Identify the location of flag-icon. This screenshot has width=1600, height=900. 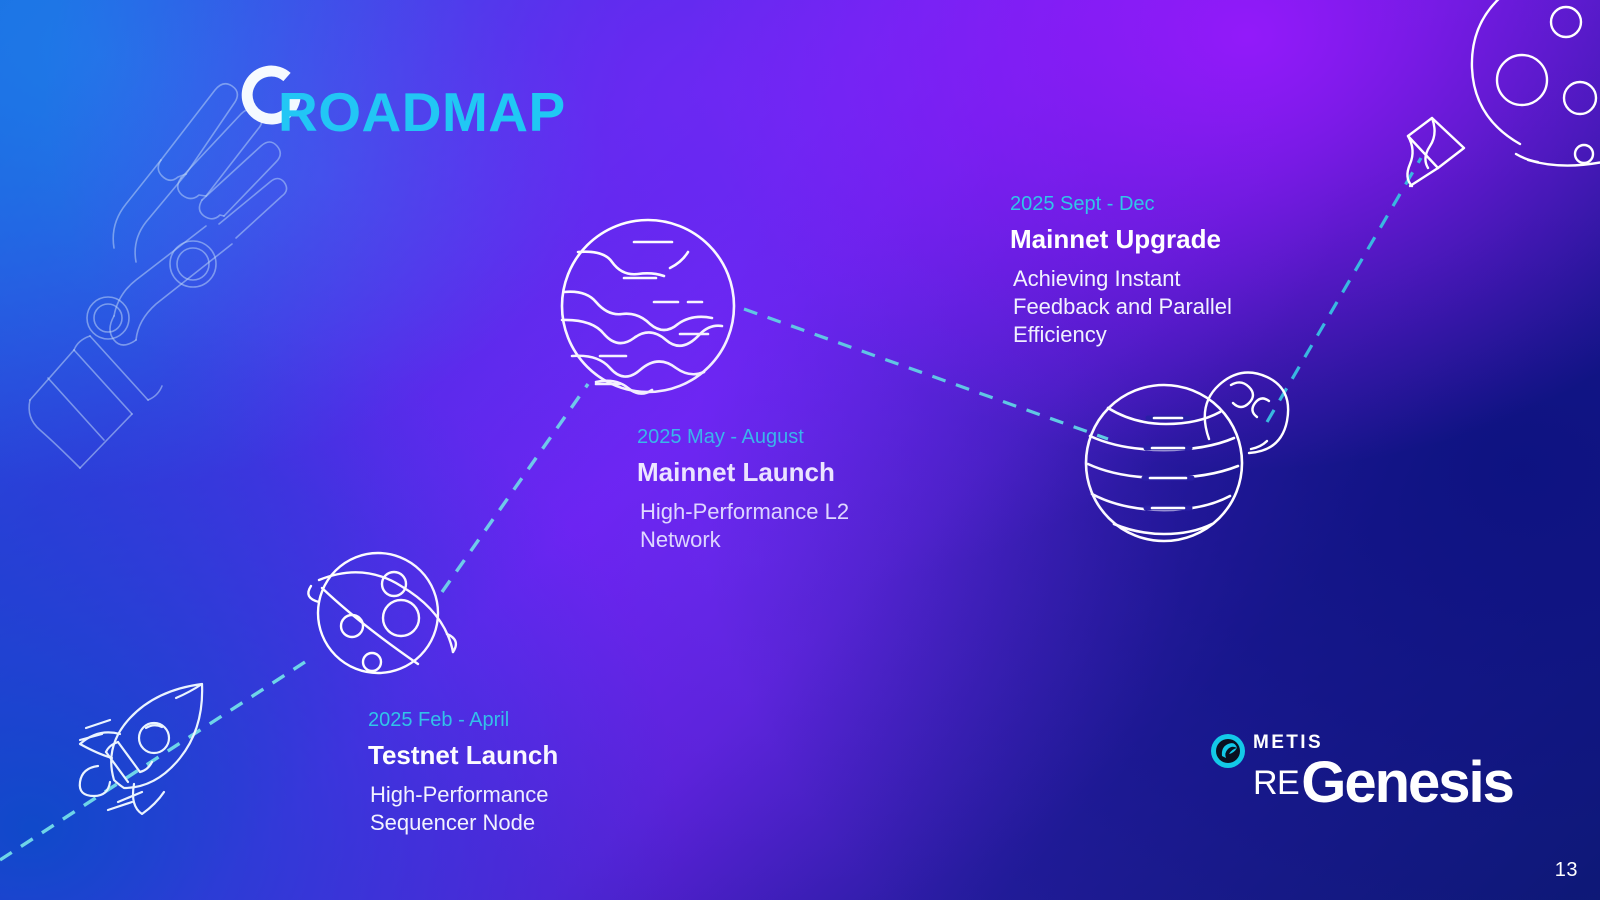
(1438, 150).